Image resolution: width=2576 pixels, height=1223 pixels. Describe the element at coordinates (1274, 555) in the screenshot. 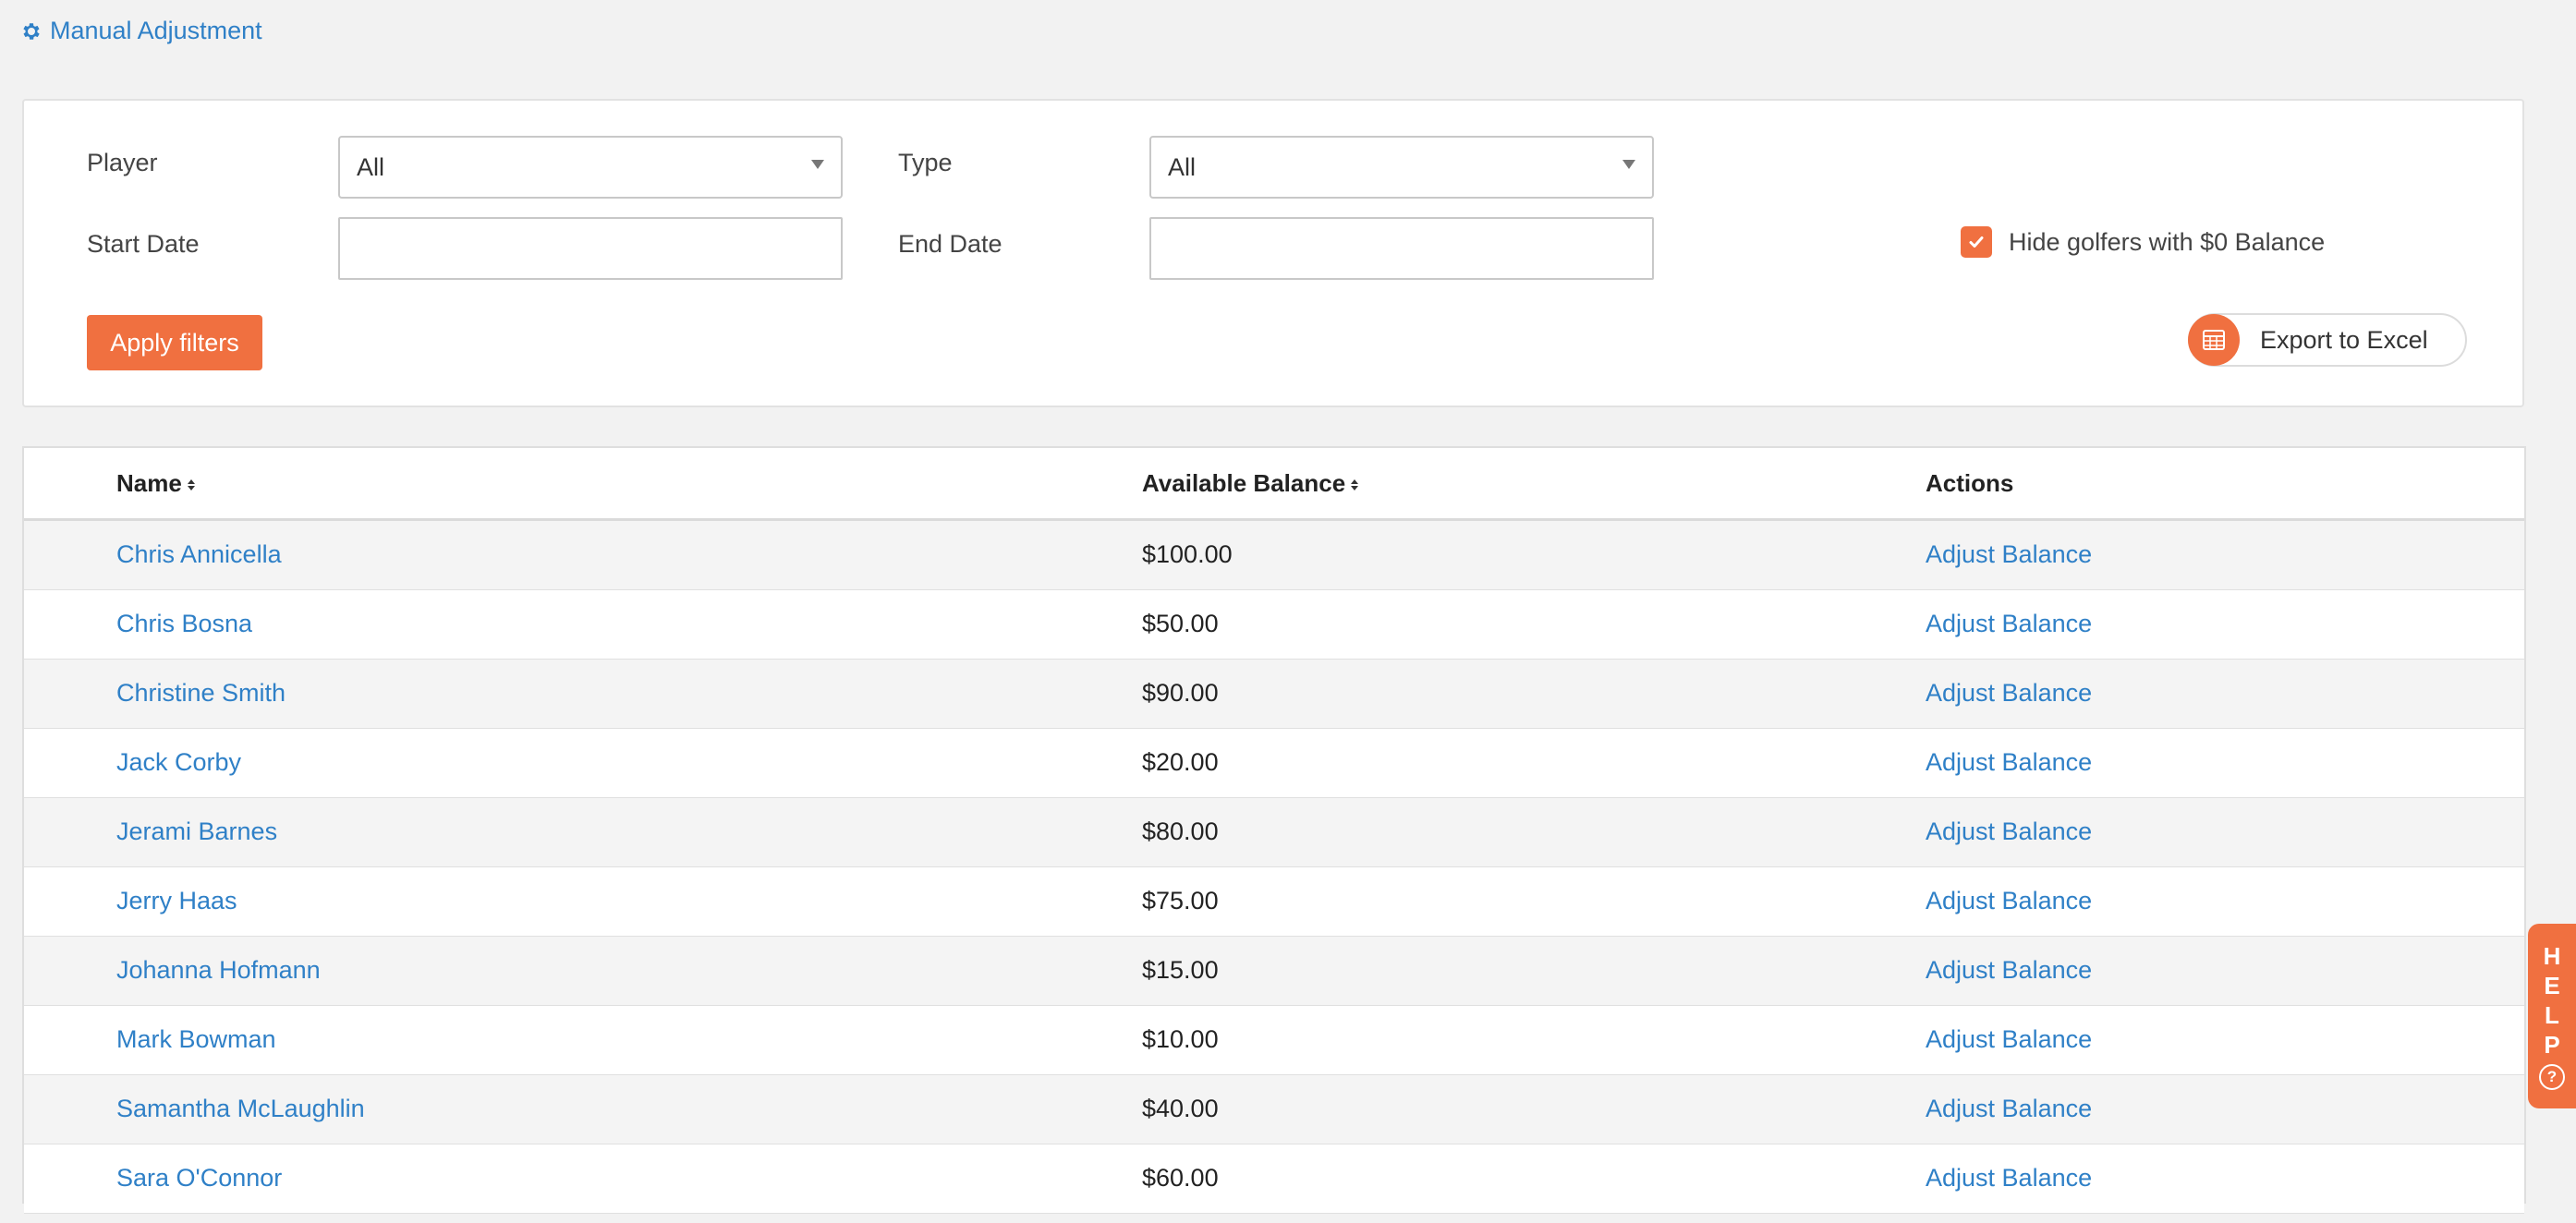

I see `table-row: Chris Annicella $100.00 Adjust Balance` at that location.